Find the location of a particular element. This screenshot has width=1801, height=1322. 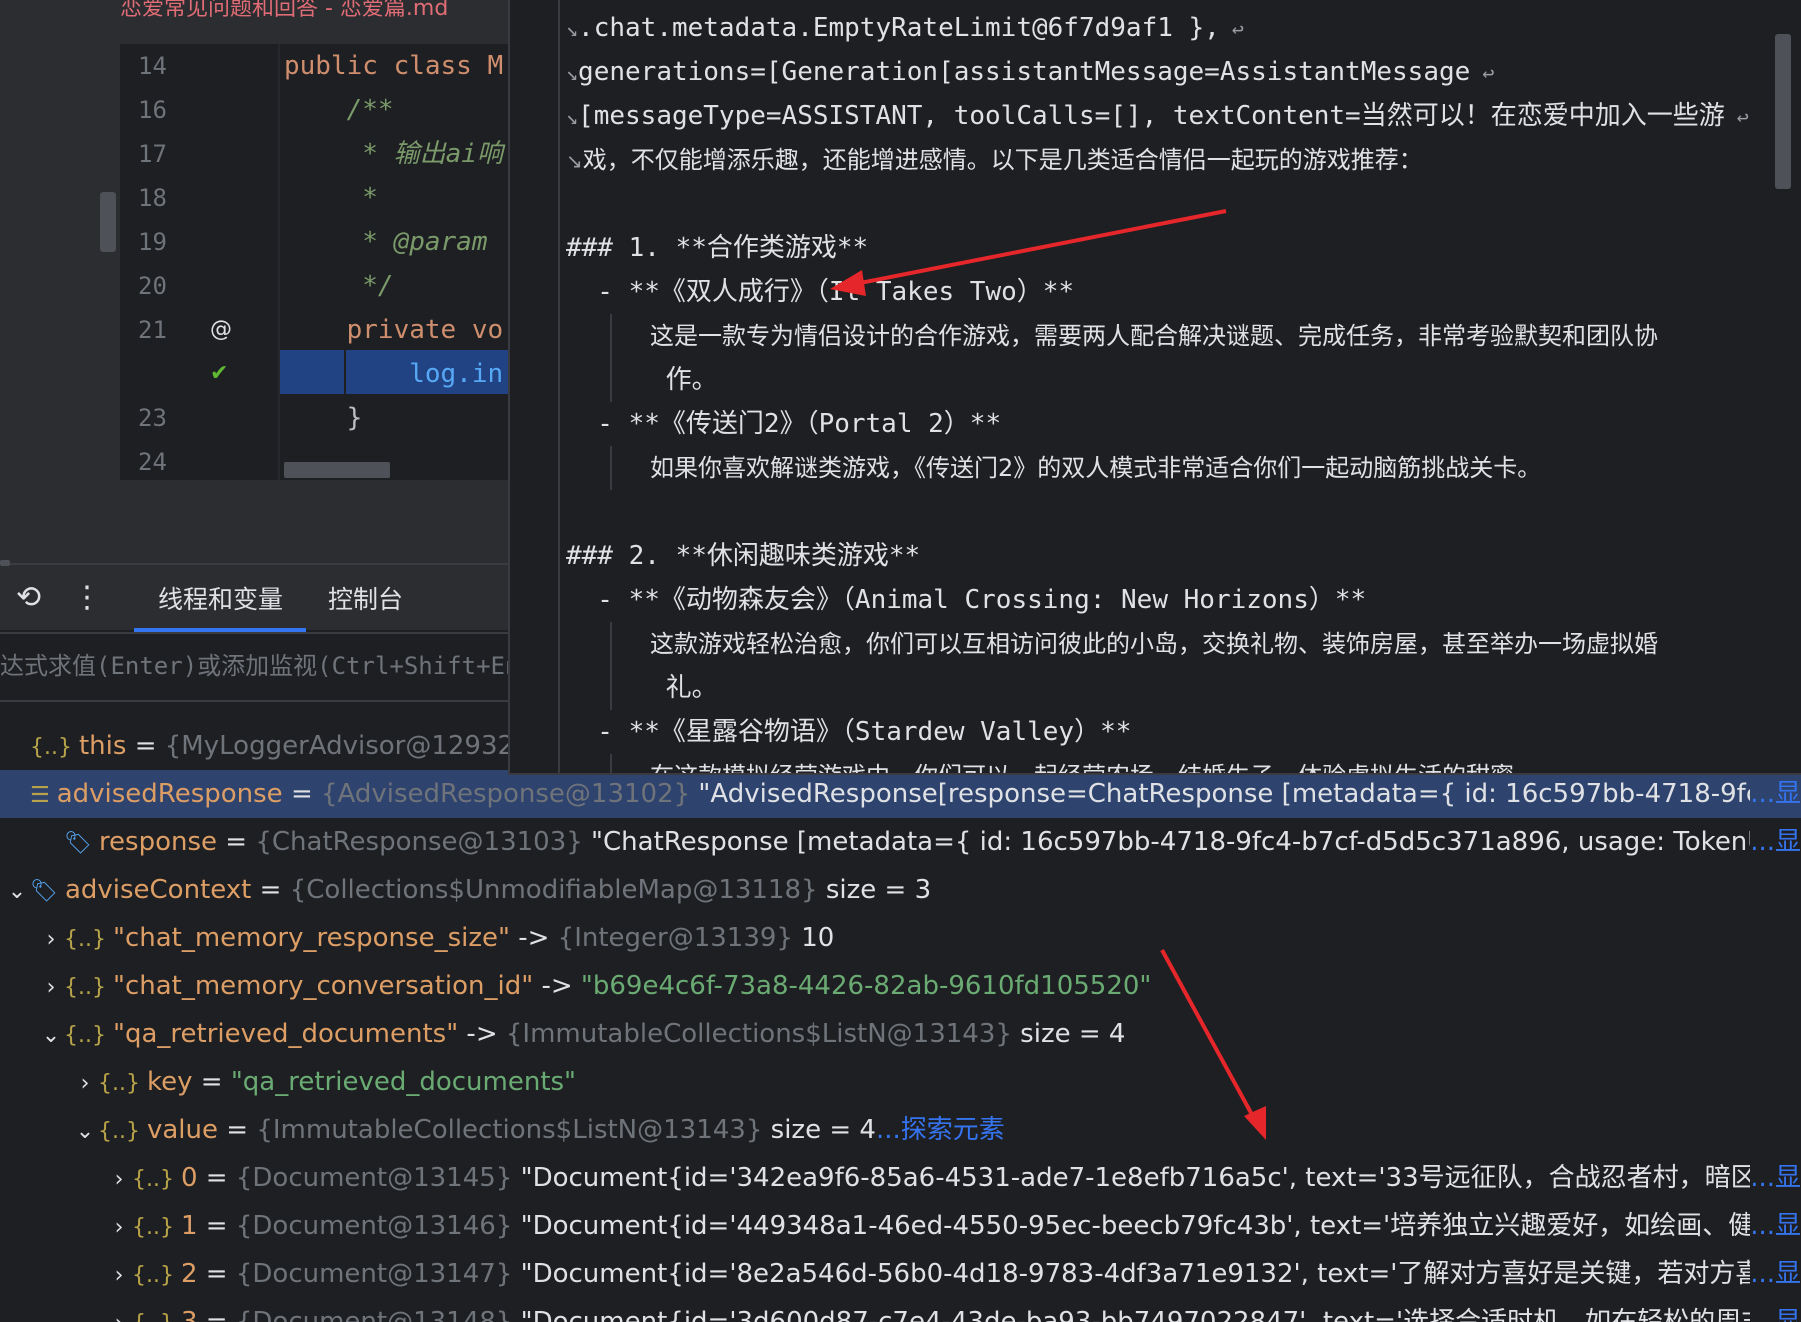

editor-horizontal-scroll-thumb is located at coordinates (337, 470).